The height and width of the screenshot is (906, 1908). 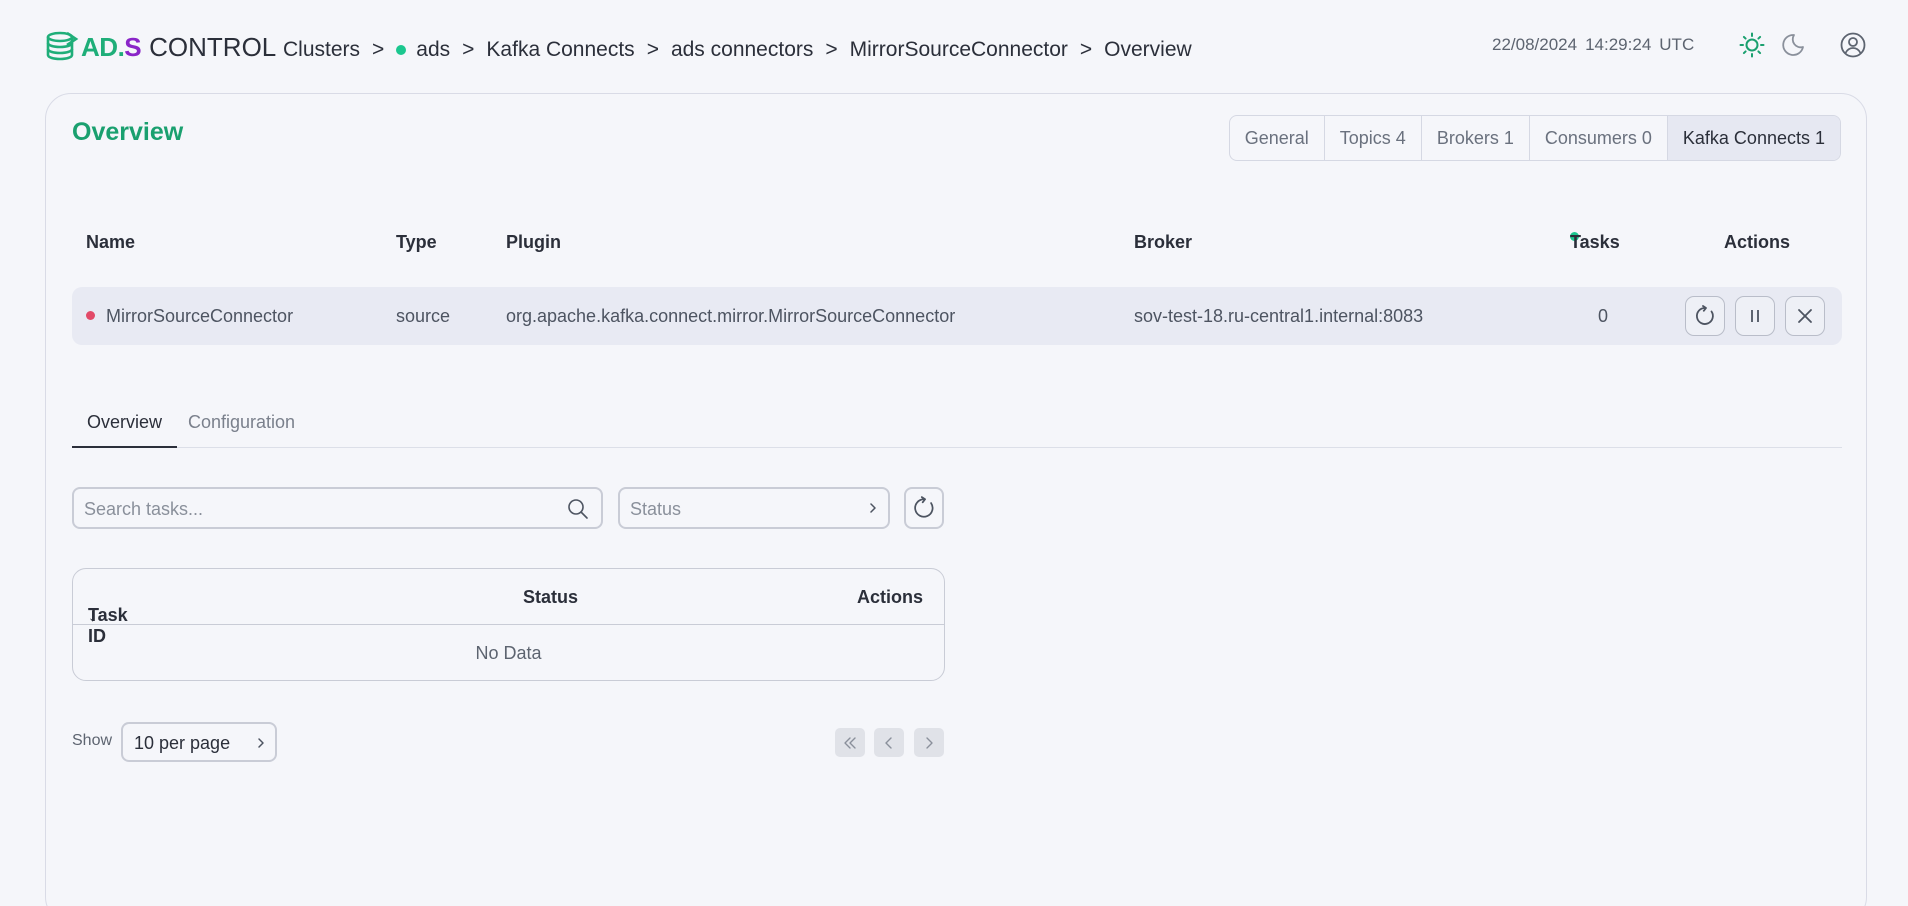 What do you see at coordinates (508, 653) in the screenshot?
I see `empty-state-text: No Data` at bounding box center [508, 653].